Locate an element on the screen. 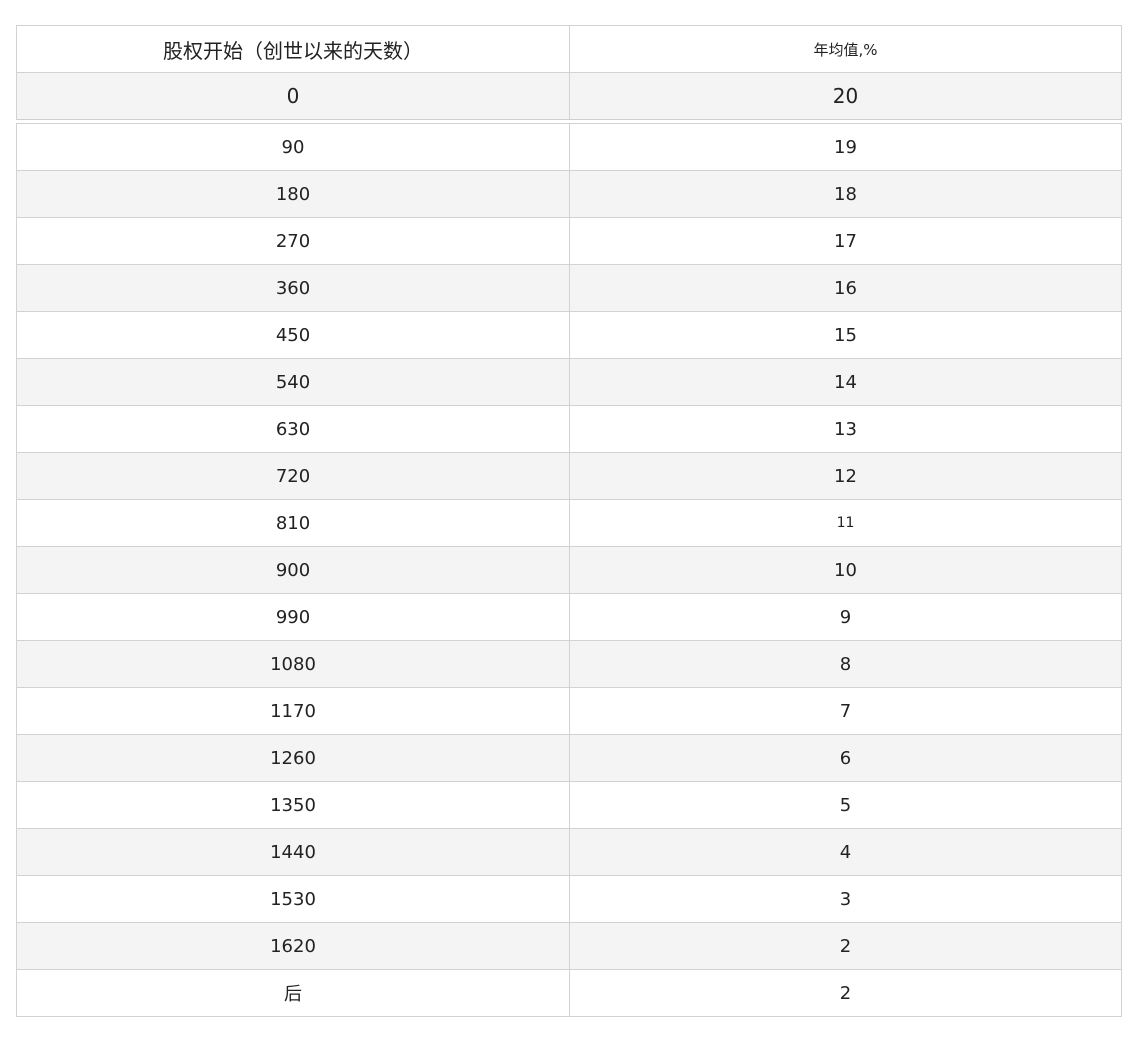 The image size is (1134, 1048). annual-rate-cell: 7 is located at coordinates (845, 711).